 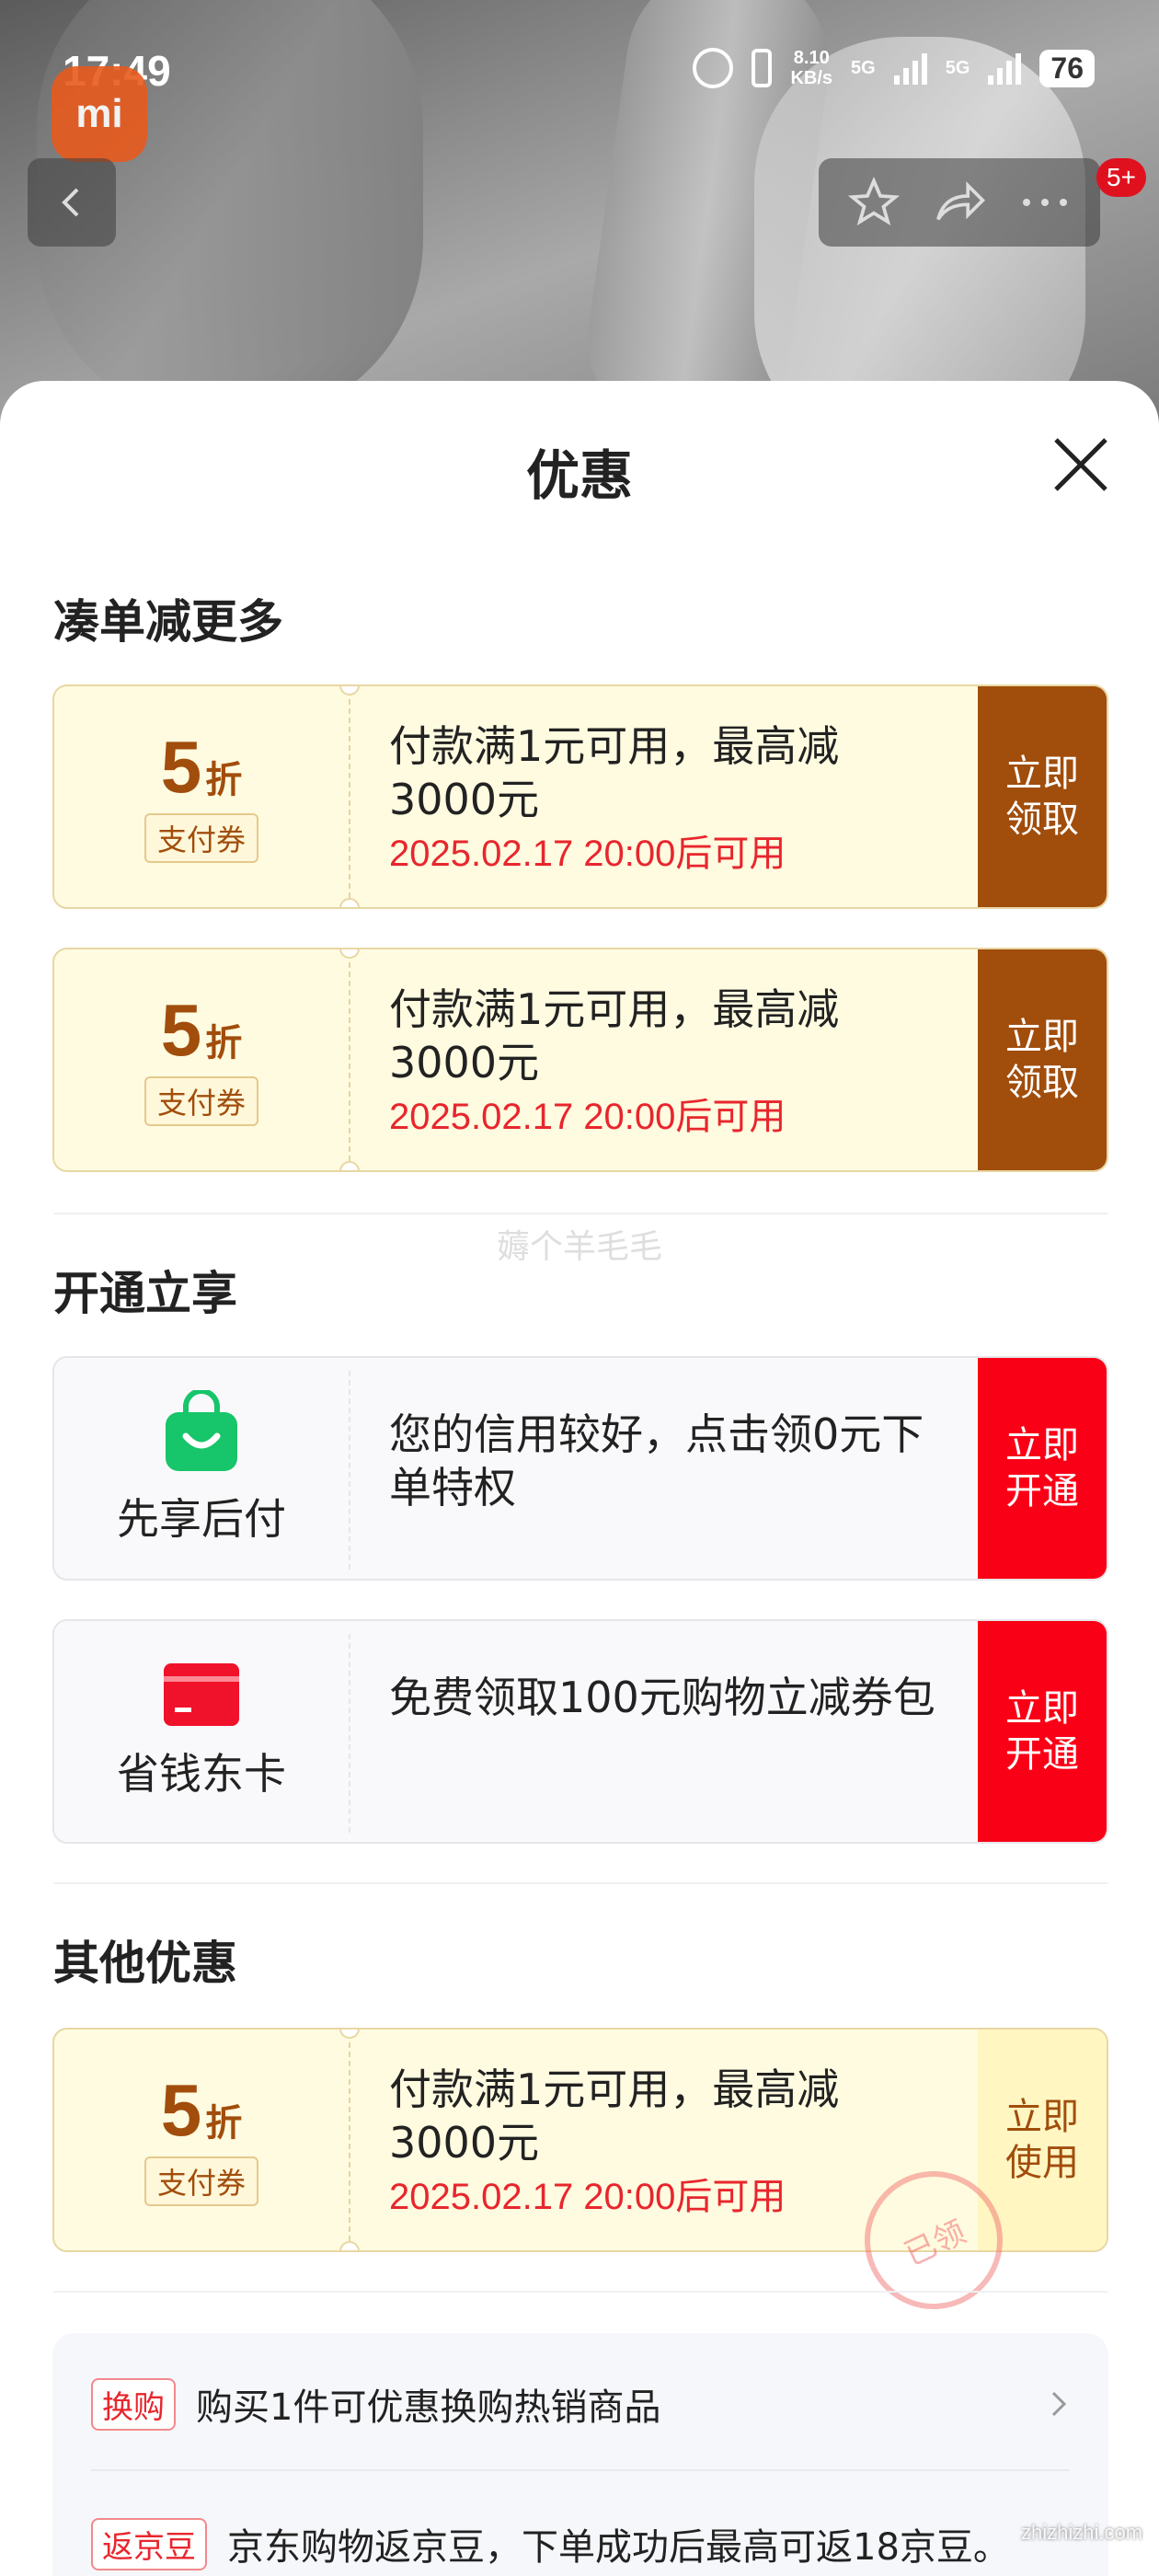 I want to click on service-description: 免费领取100元购物立减券包, so click(x=662, y=1697).